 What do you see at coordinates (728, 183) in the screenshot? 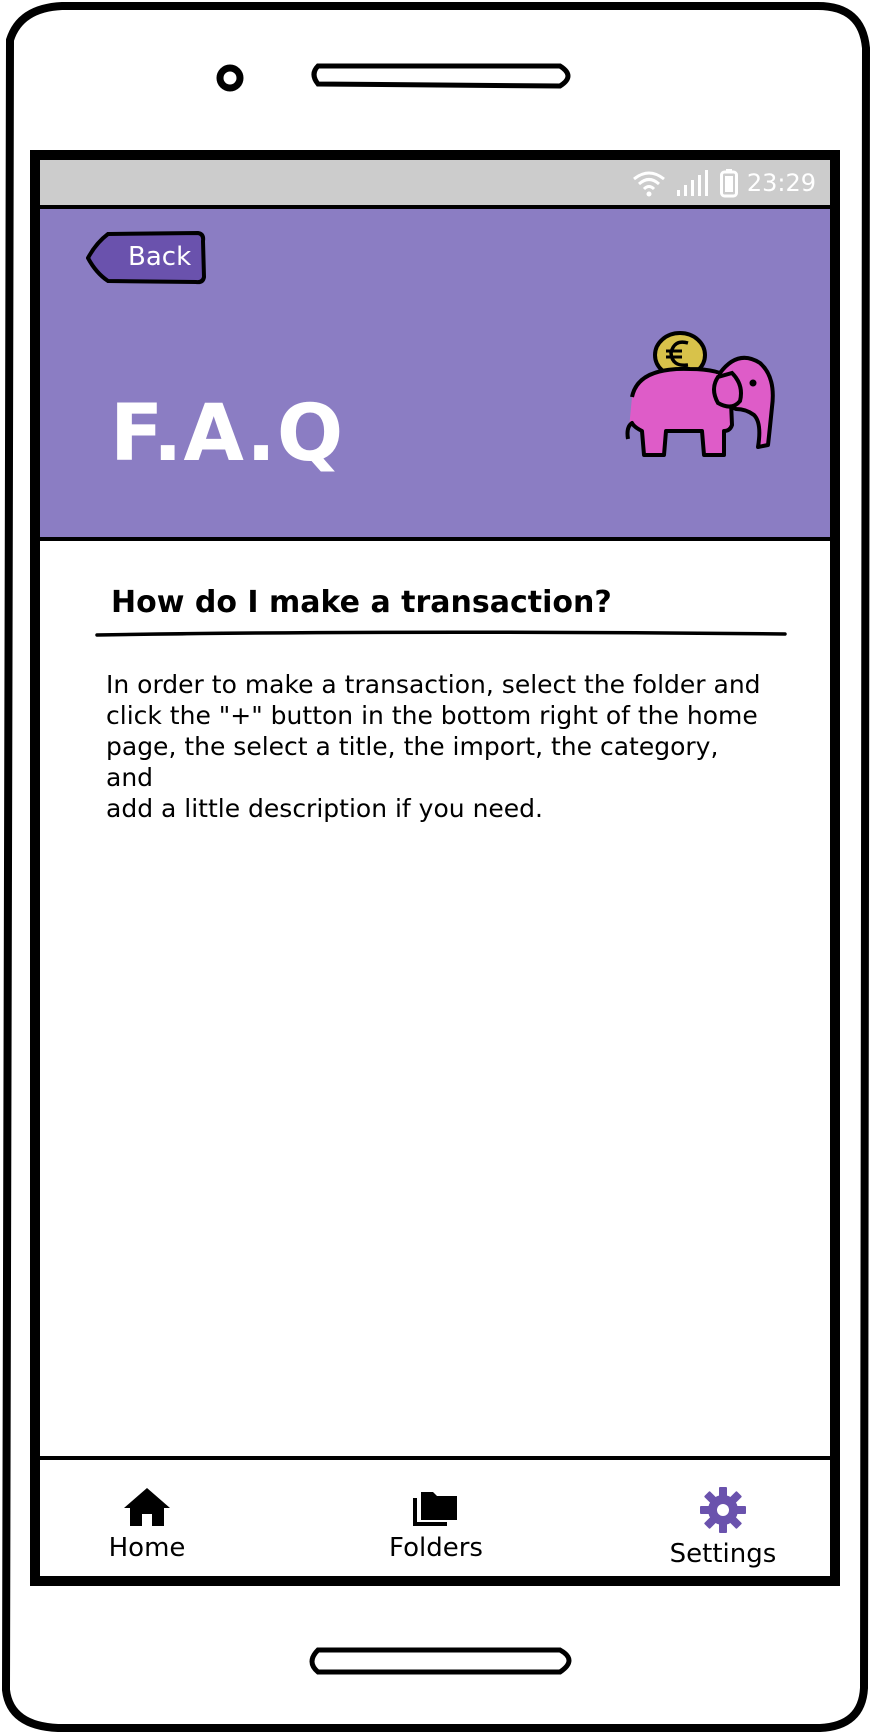
I see `battery-icon` at bounding box center [728, 183].